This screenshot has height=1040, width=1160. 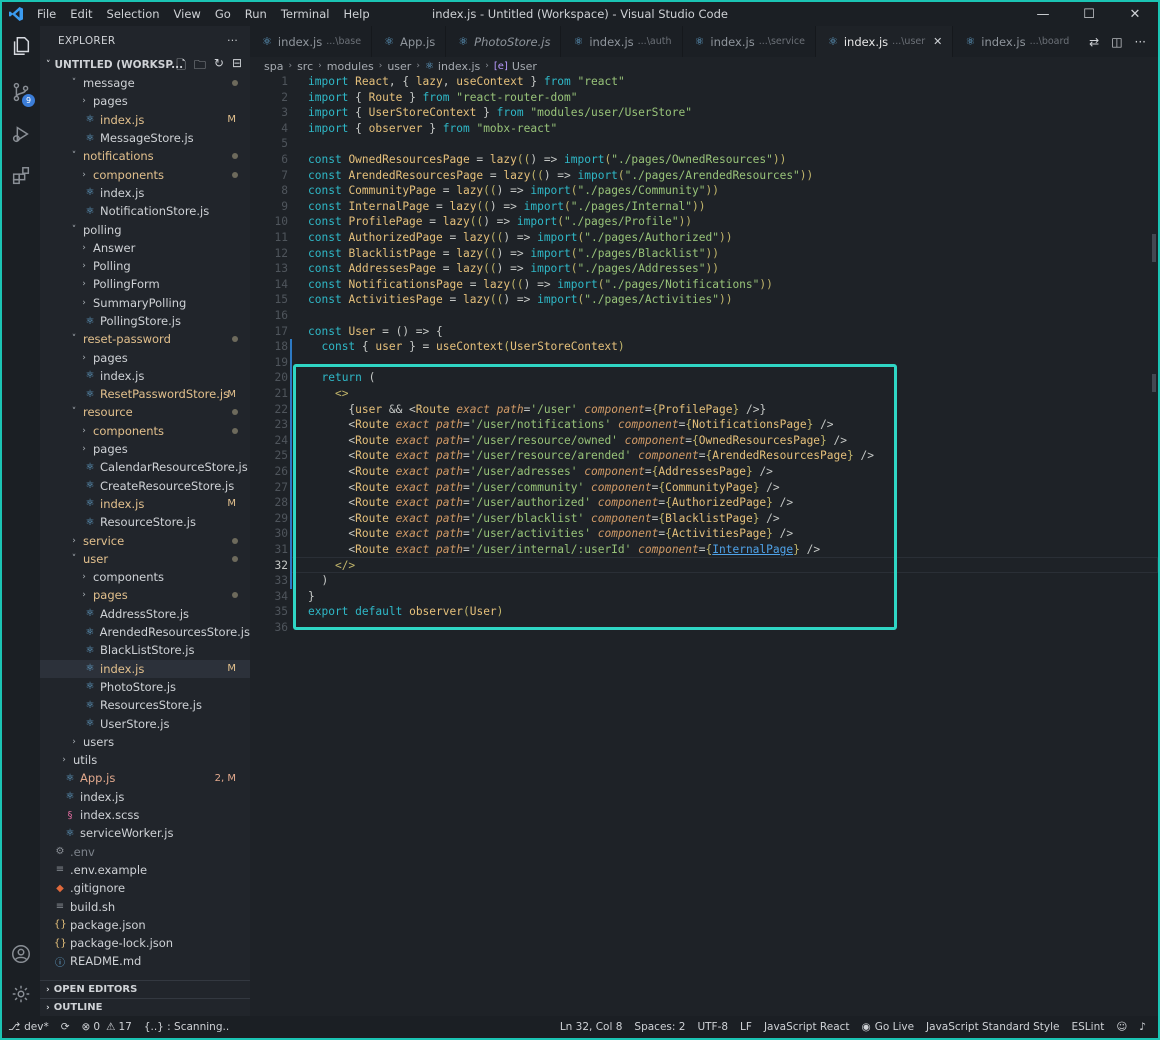 What do you see at coordinates (305, 14) in the screenshot?
I see `menu-terminal: Terminal` at bounding box center [305, 14].